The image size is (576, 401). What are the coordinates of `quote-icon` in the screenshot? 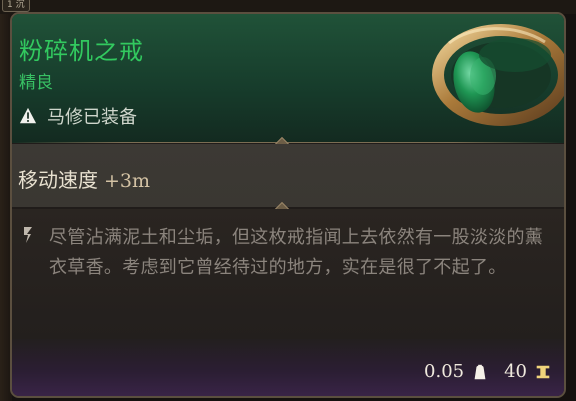 It's located at (28, 235).